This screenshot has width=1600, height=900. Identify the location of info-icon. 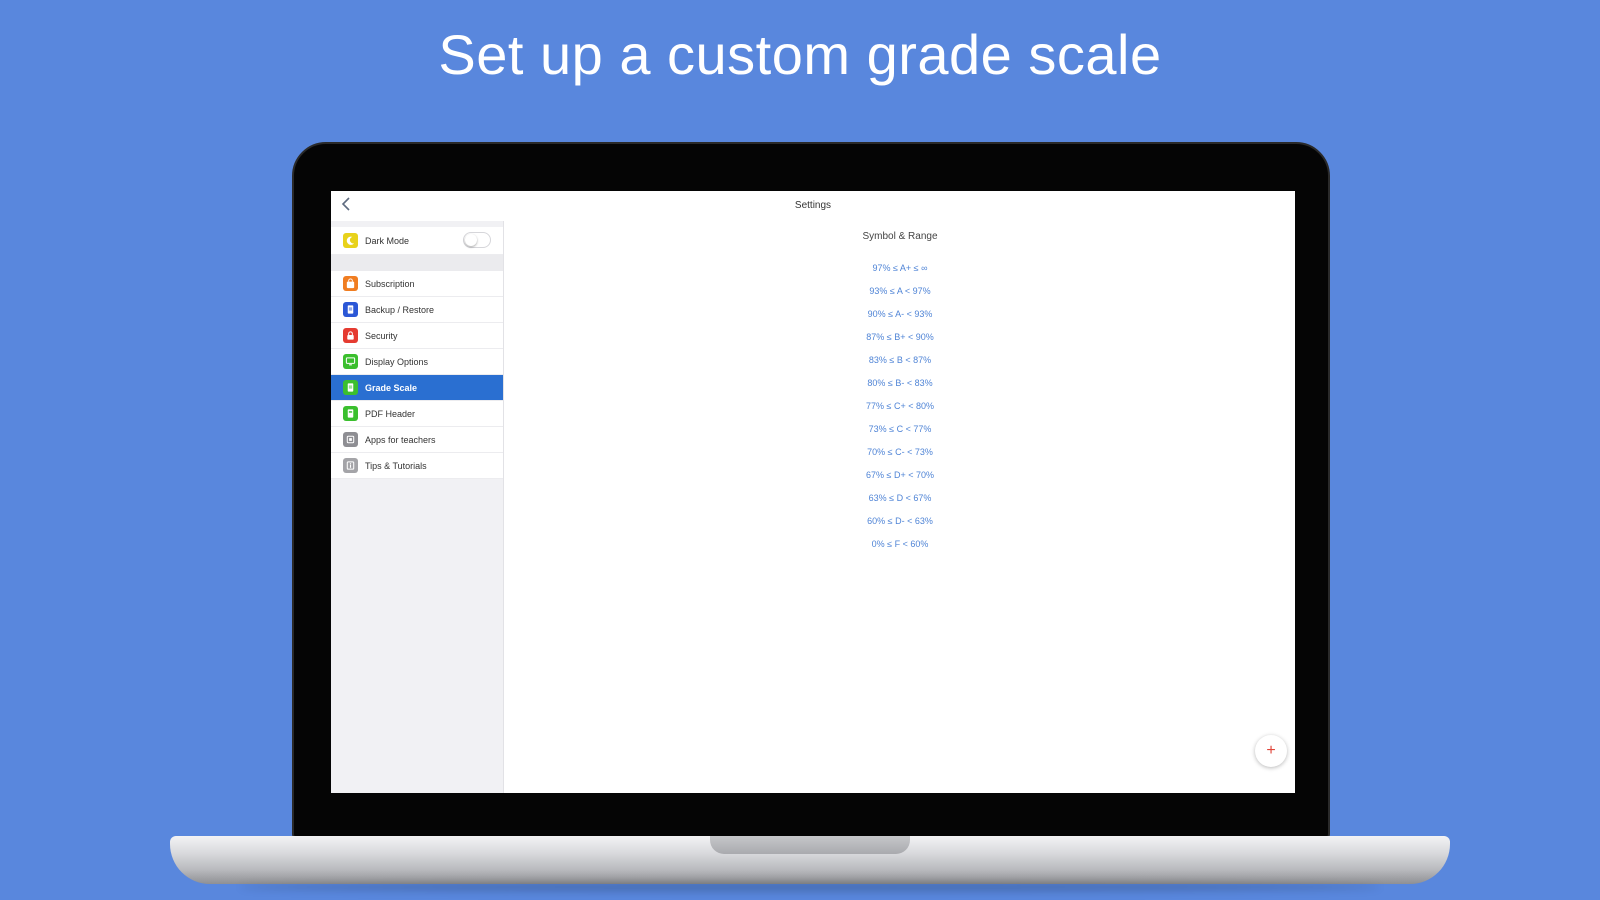
(350, 465).